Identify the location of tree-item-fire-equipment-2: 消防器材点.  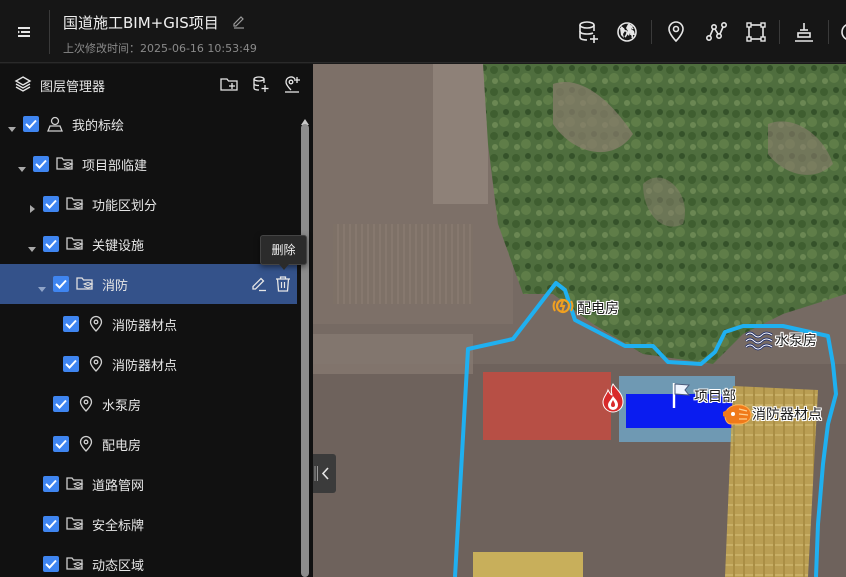
(148, 364).